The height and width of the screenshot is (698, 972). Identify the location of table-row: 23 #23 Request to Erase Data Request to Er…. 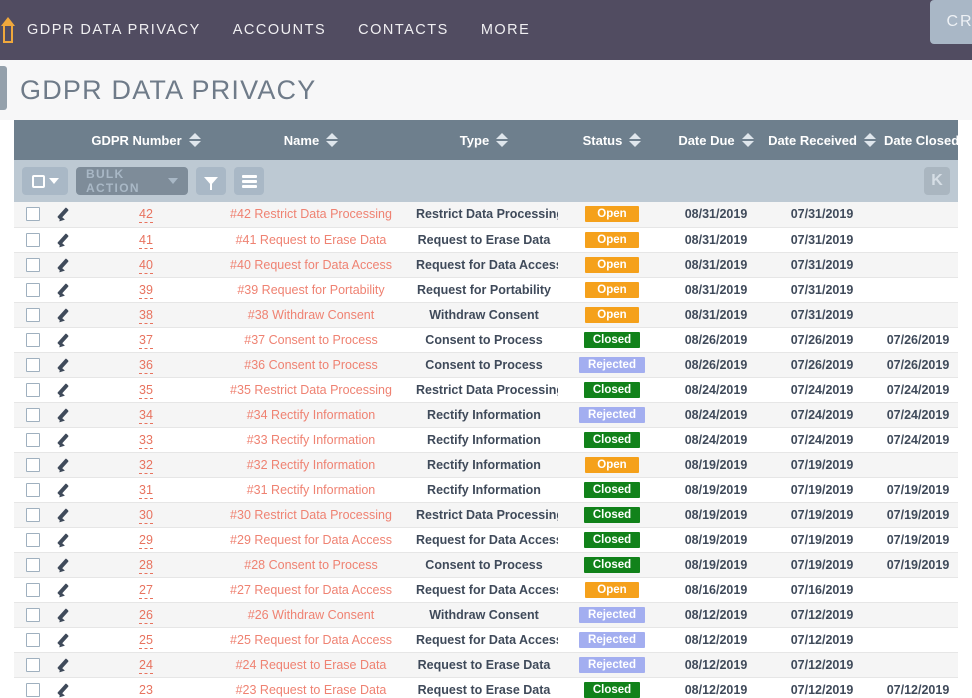
(486, 687).